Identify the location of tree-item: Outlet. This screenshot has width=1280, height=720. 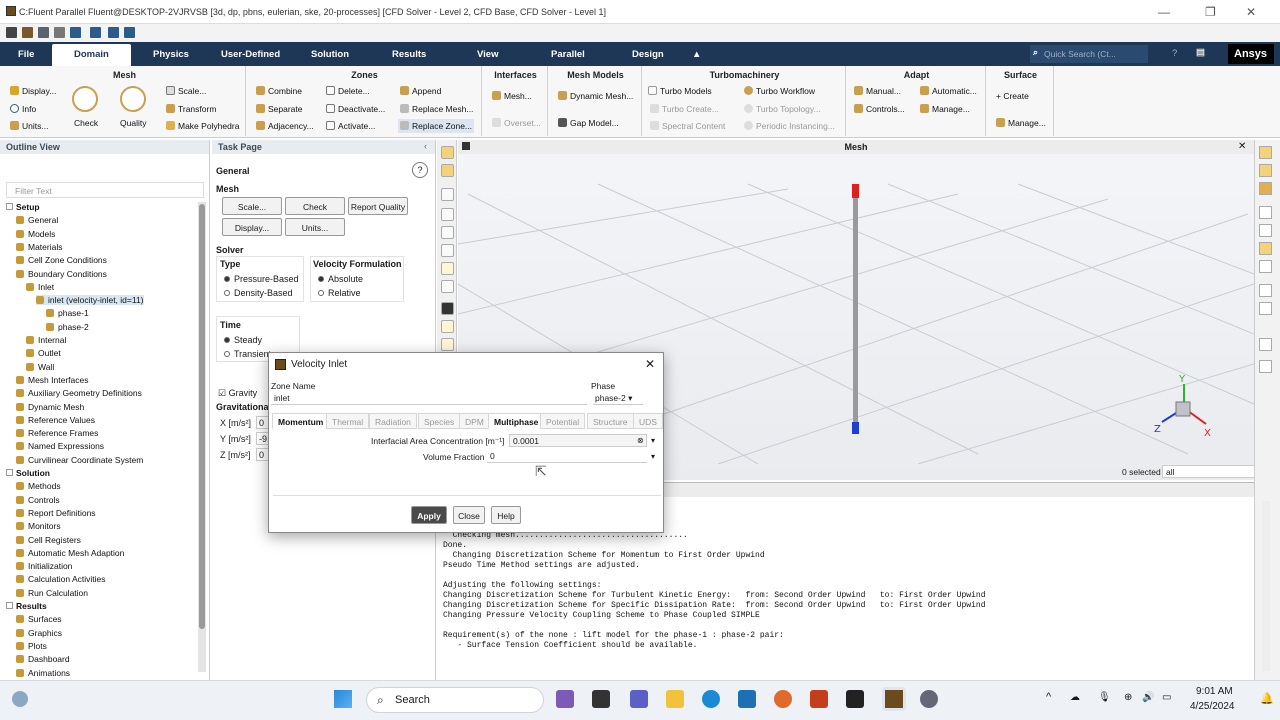
(43, 353).